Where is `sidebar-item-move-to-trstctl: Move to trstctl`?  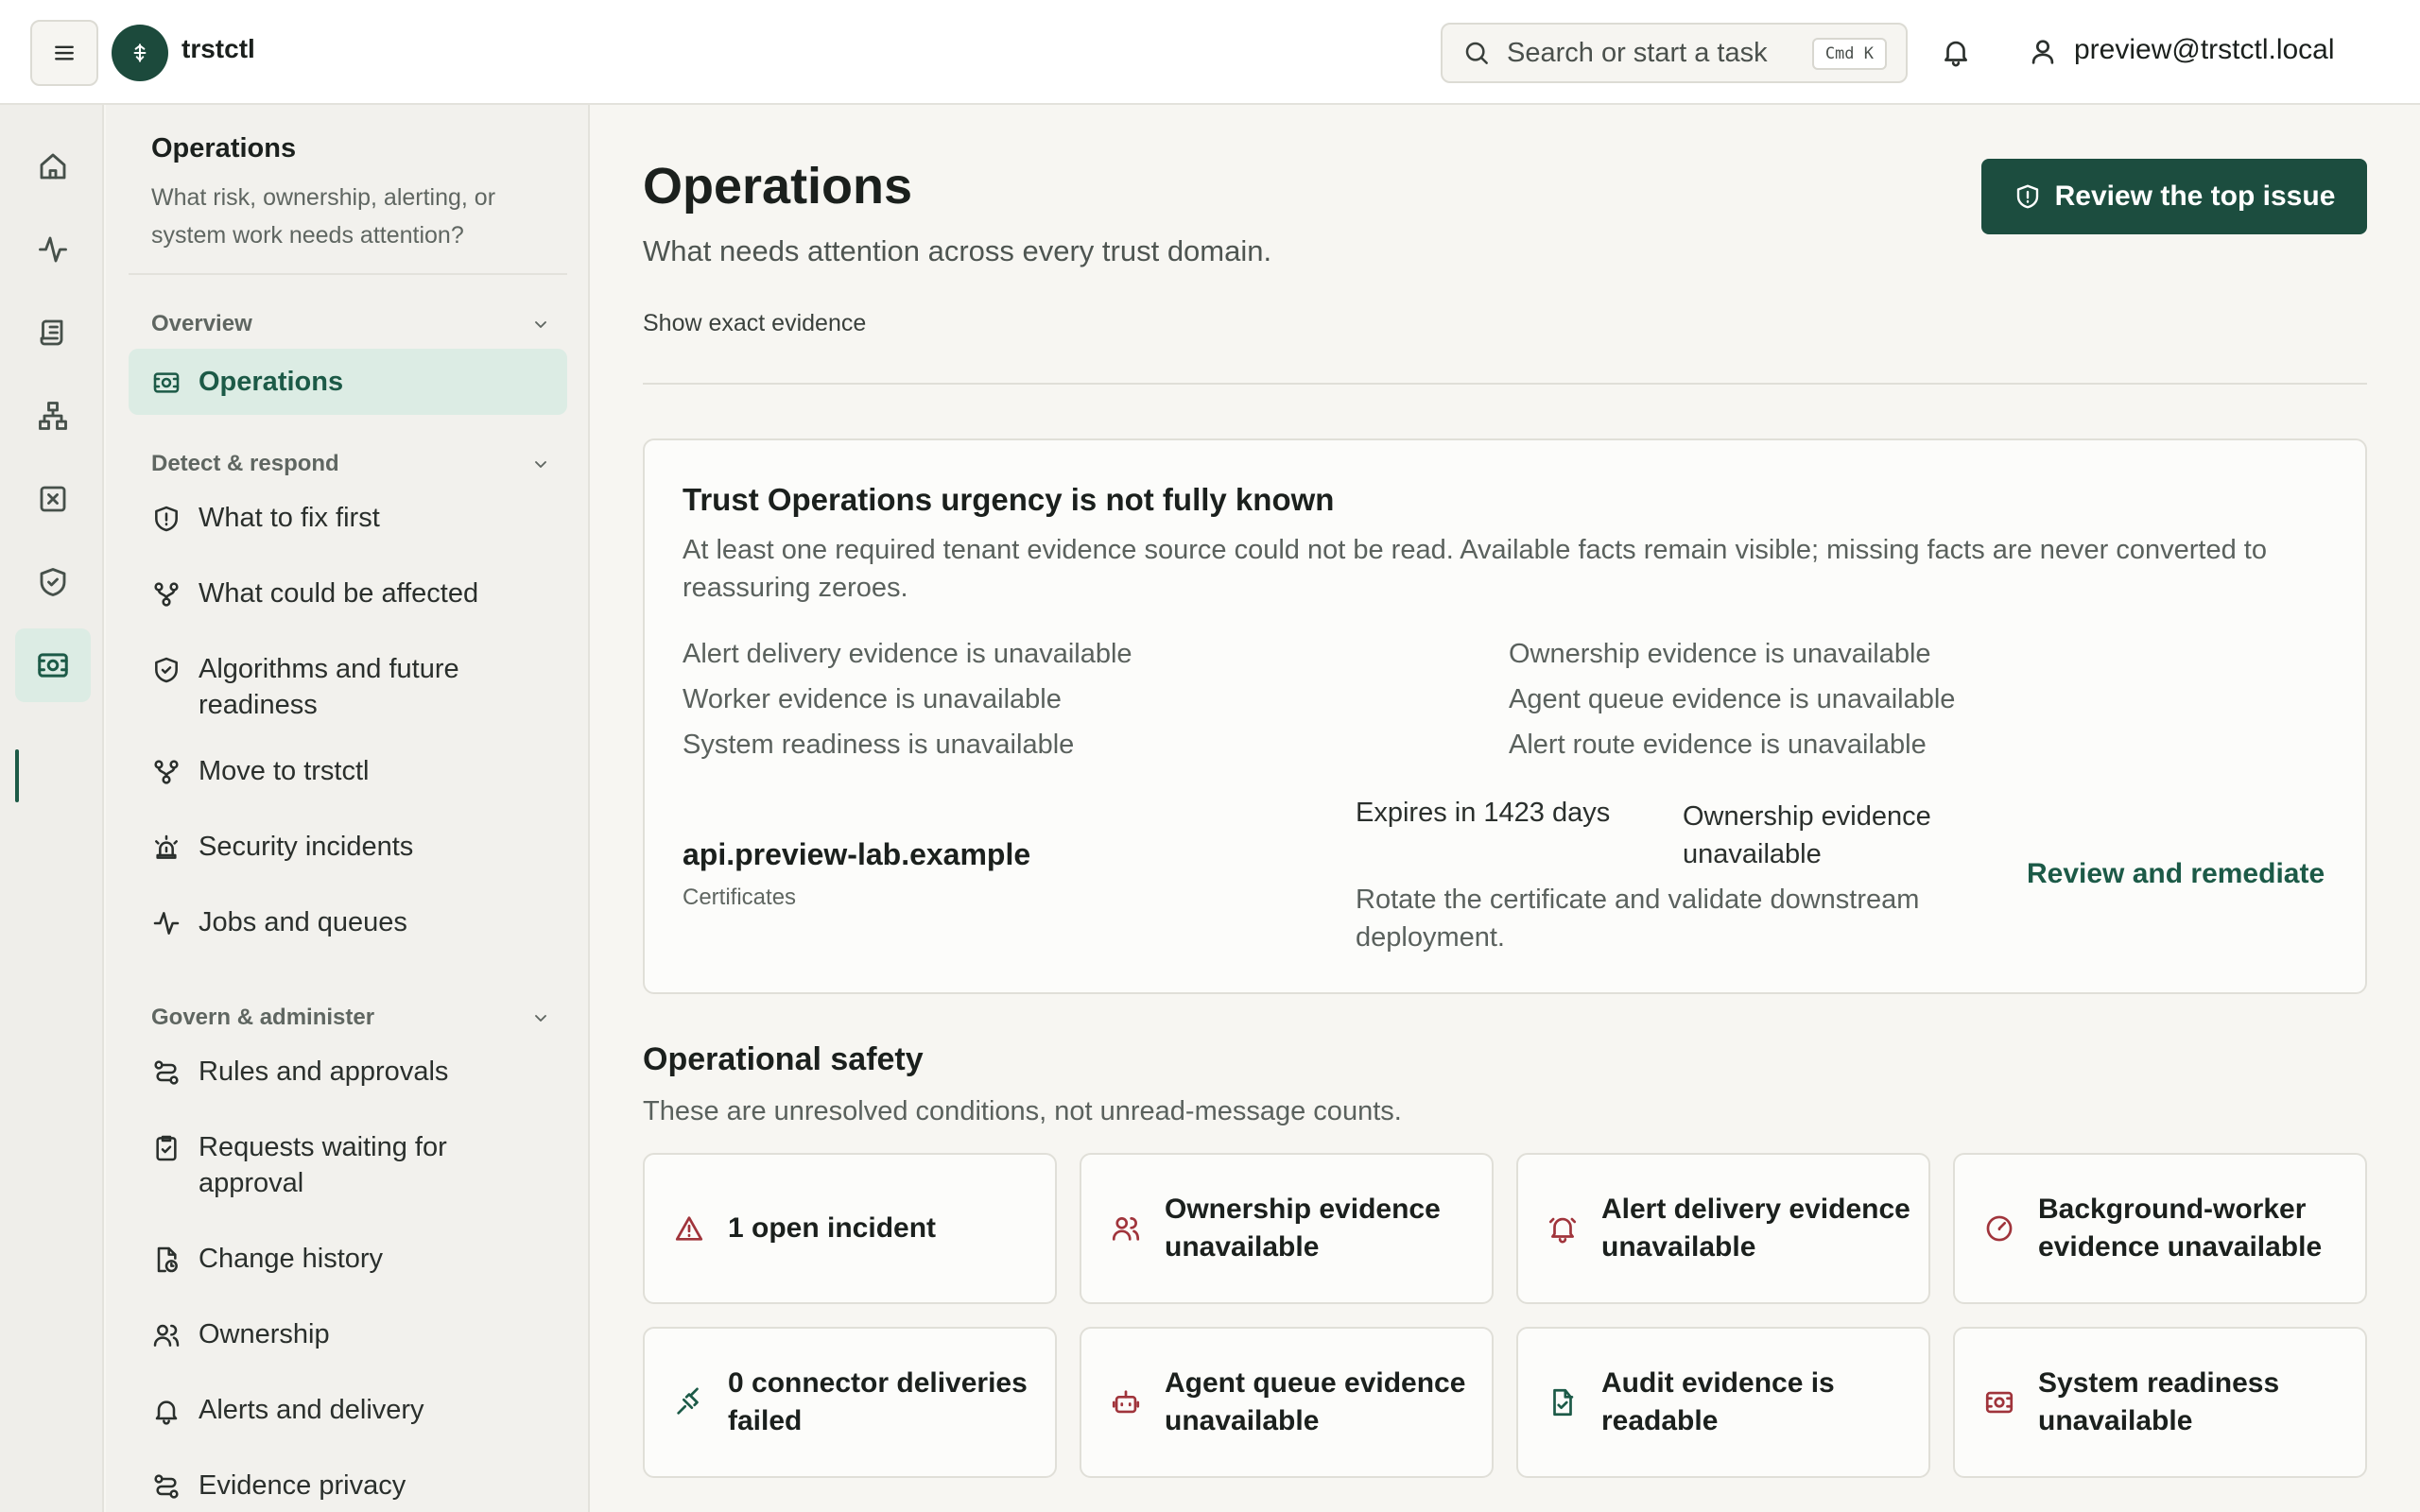 sidebar-item-move-to-trstctl: Move to trstctl is located at coordinates (348, 775).